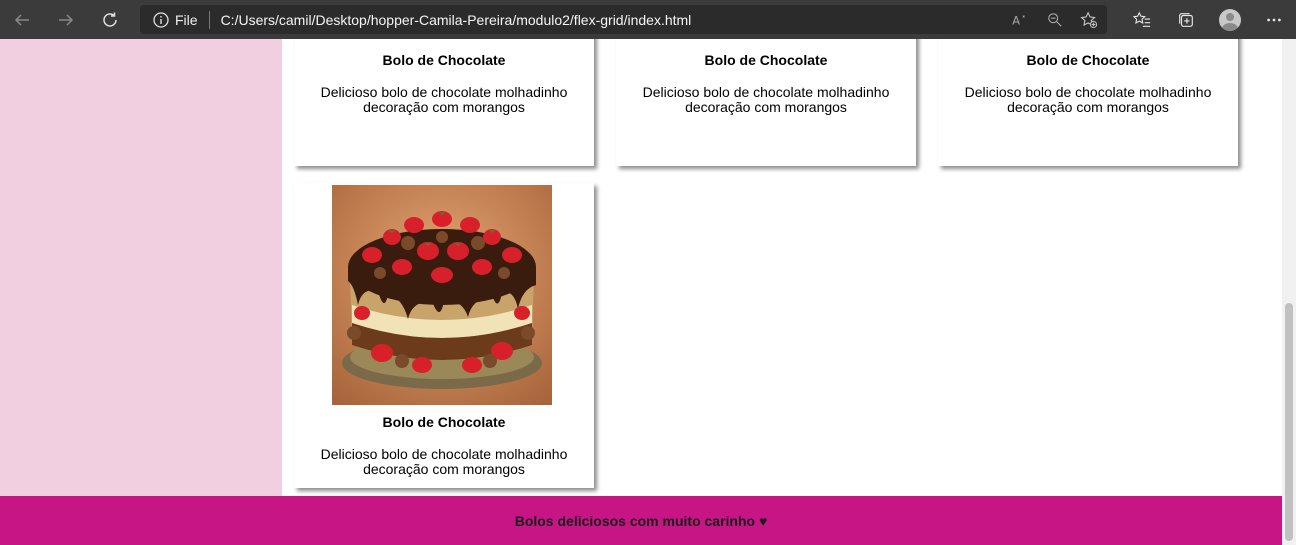 This screenshot has width=1296, height=545. Describe the element at coordinates (1289, 422) in the screenshot. I see `scrollbar-thumb` at that location.